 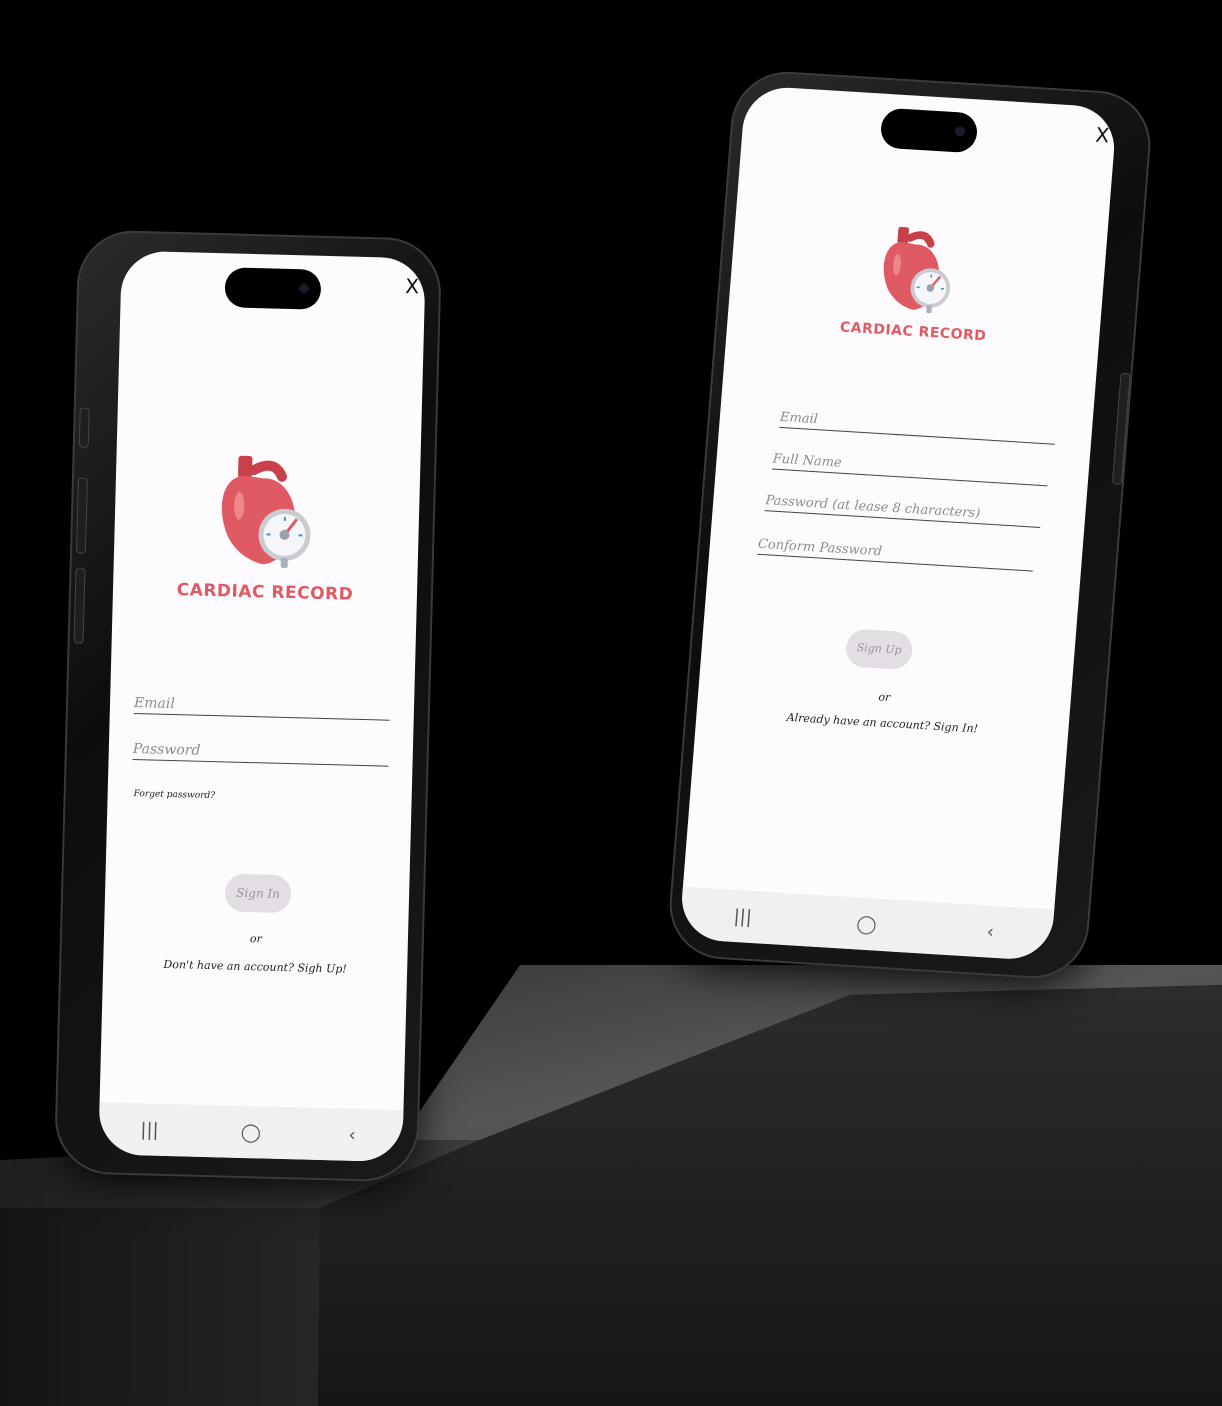 I want to click on volume-up-button, so click(x=81, y=515).